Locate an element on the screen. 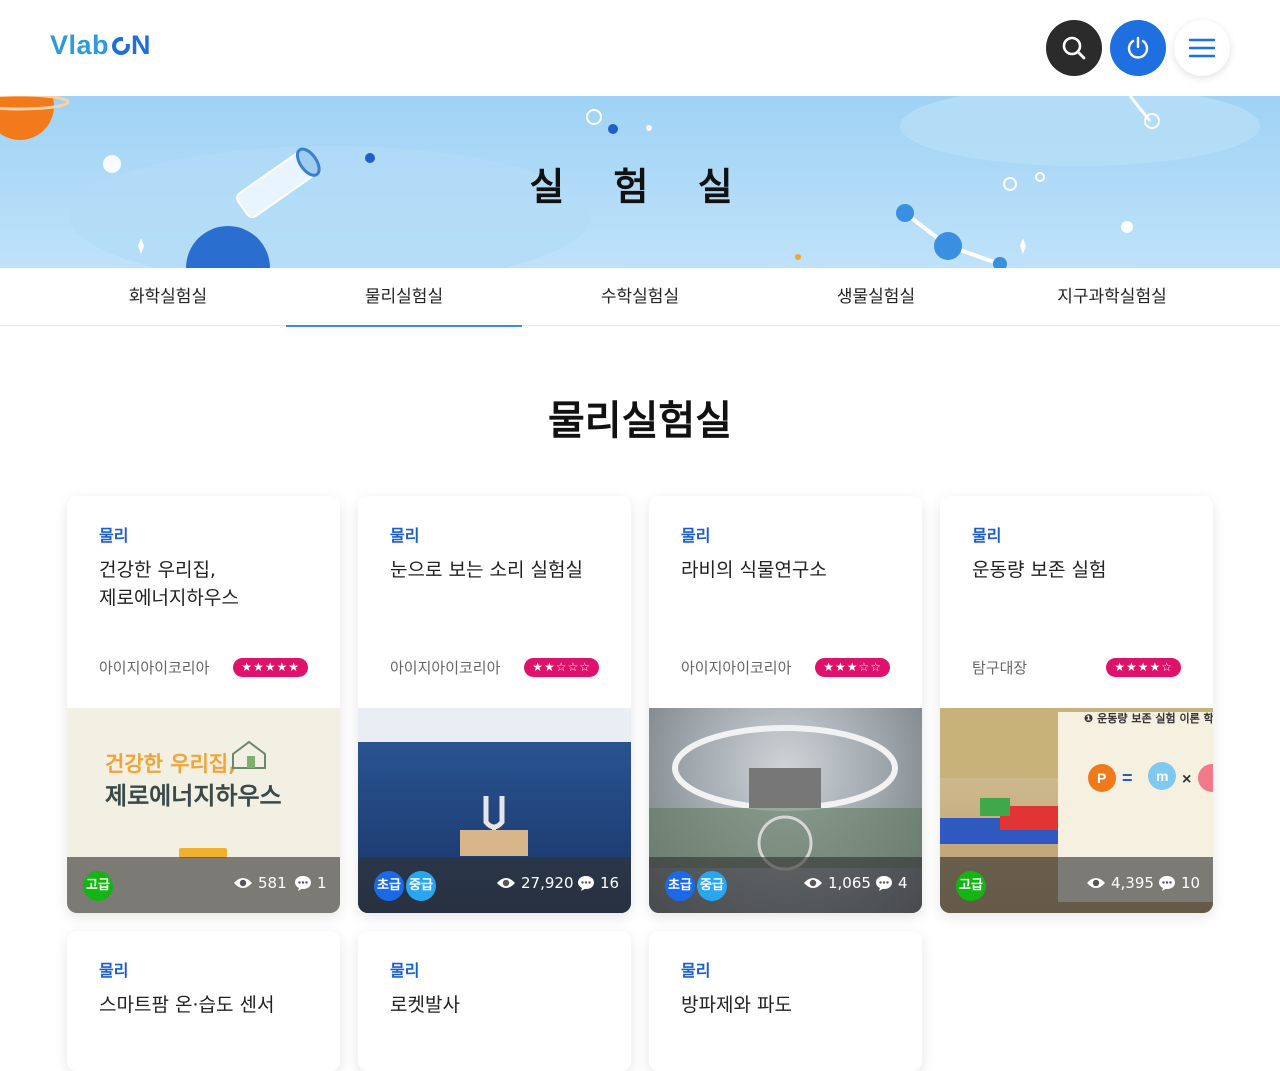 The image size is (1280, 1071). tab-biology: 생물실험실 is located at coordinates (876, 297).